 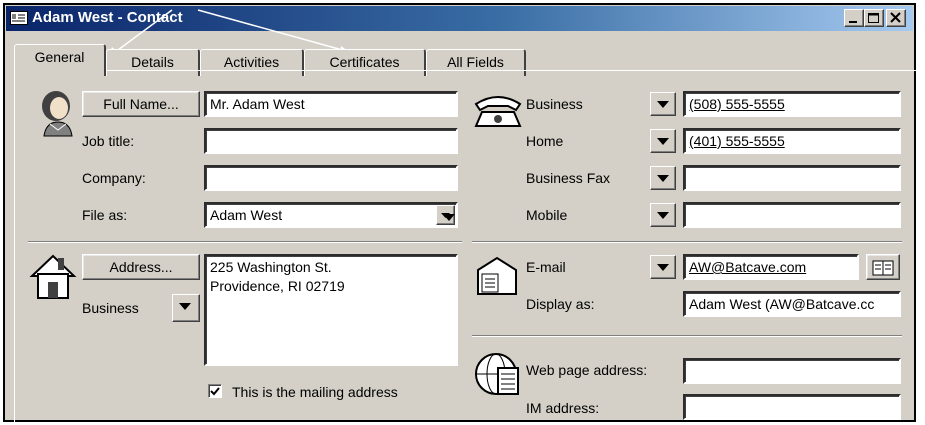 What do you see at coordinates (60, 60) in the screenshot?
I see `tab-general: General` at bounding box center [60, 60].